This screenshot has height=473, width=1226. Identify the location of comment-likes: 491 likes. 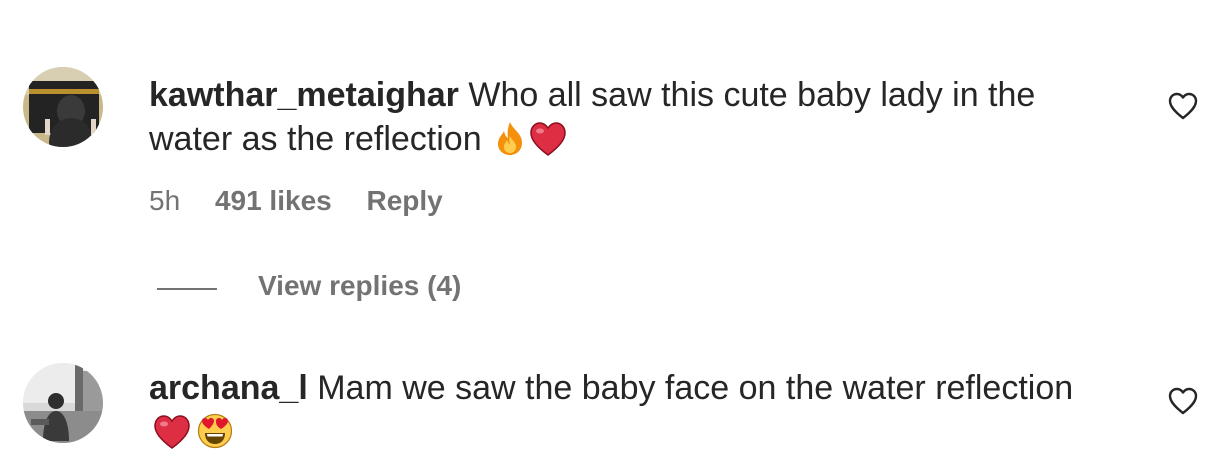
(273, 200).